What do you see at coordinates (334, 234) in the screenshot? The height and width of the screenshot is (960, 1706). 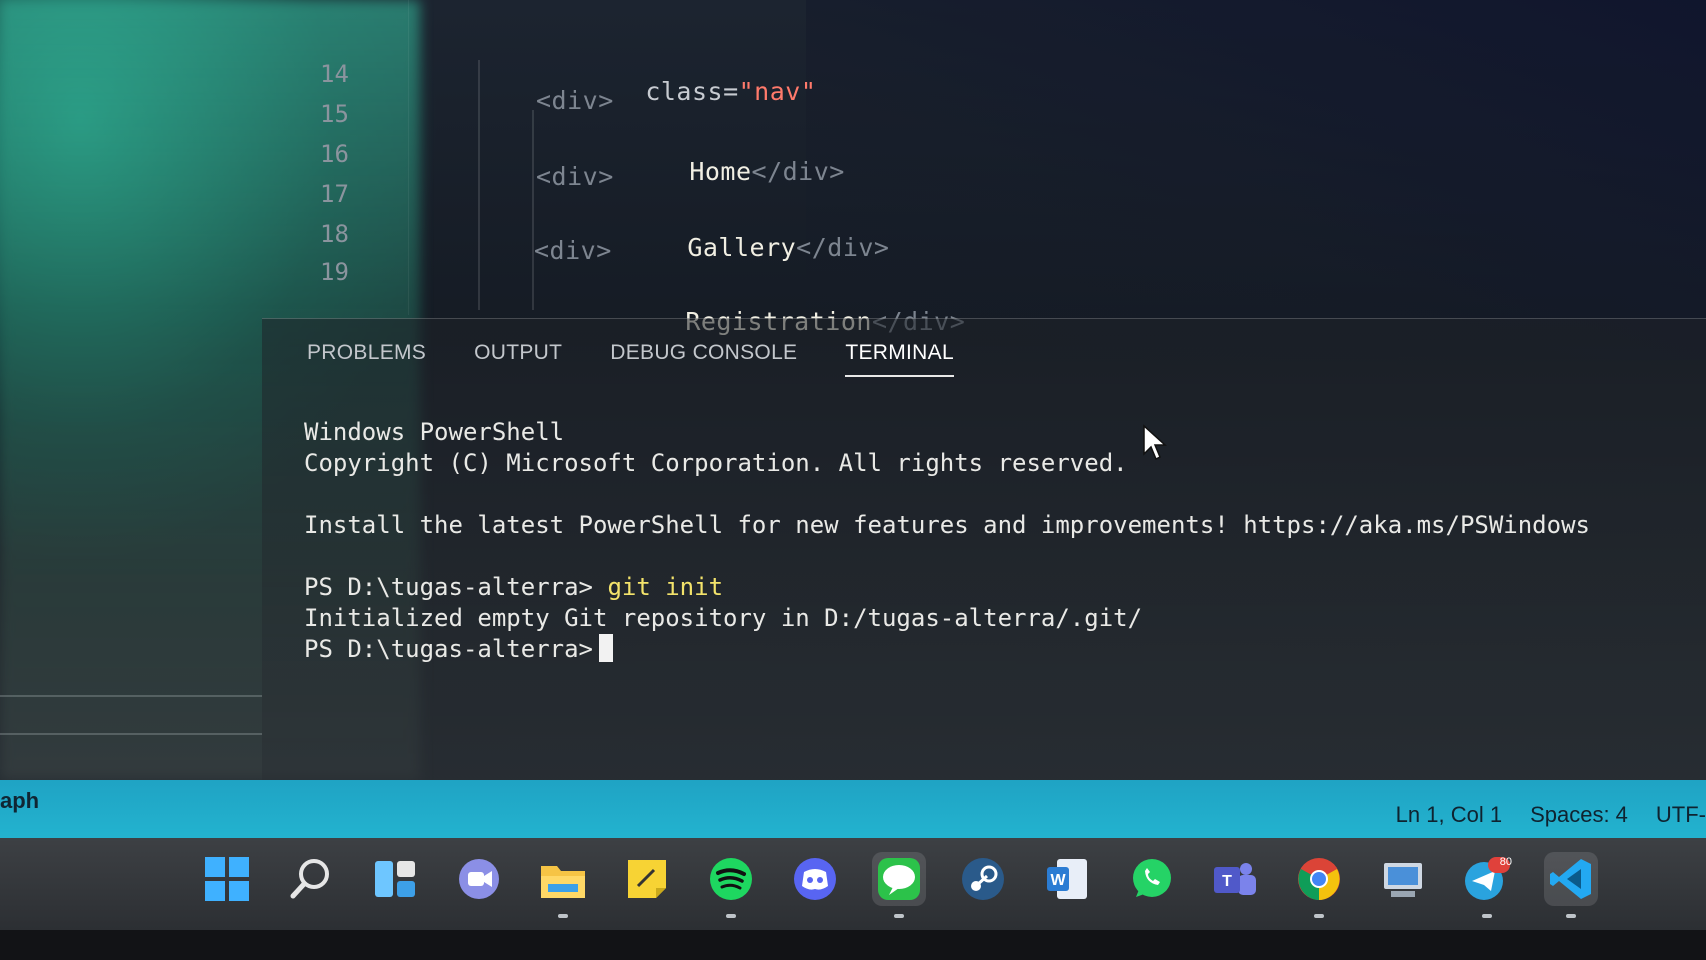 I see `line-number: 18` at bounding box center [334, 234].